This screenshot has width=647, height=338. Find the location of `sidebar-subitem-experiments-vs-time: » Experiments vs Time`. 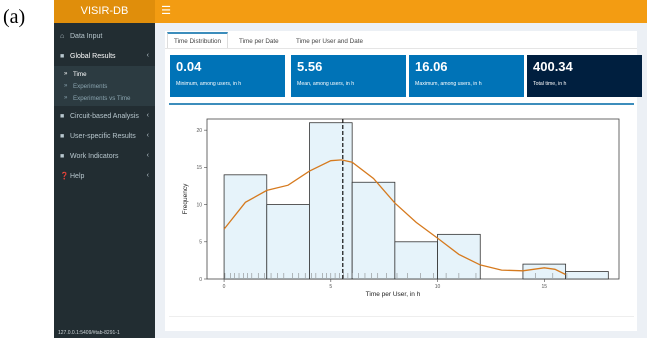

sidebar-subitem-experiments-vs-time: » Experiments vs Time is located at coordinates (104, 98).